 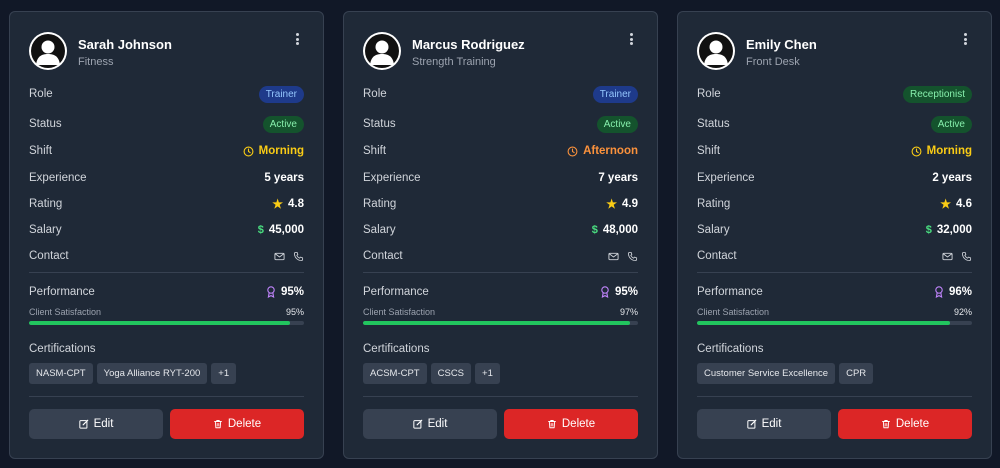 What do you see at coordinates (500, 178) in the screenshot?
I see `experience-row: Experience 7 years` at bounding box center [500, 178].